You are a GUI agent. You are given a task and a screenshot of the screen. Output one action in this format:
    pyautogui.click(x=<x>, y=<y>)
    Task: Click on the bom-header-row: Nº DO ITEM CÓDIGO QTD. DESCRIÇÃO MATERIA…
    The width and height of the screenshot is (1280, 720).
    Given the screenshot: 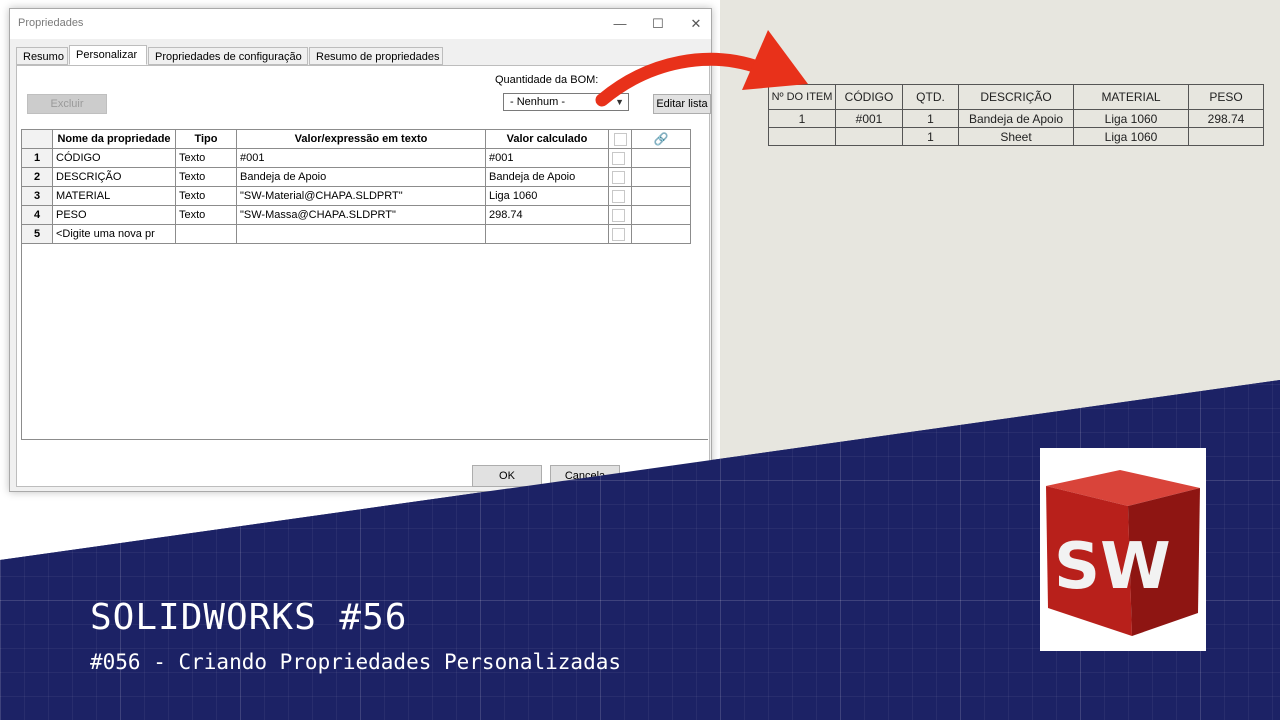 What is the action you would take?
    pyautogui.click(x=1016, y=97)
    